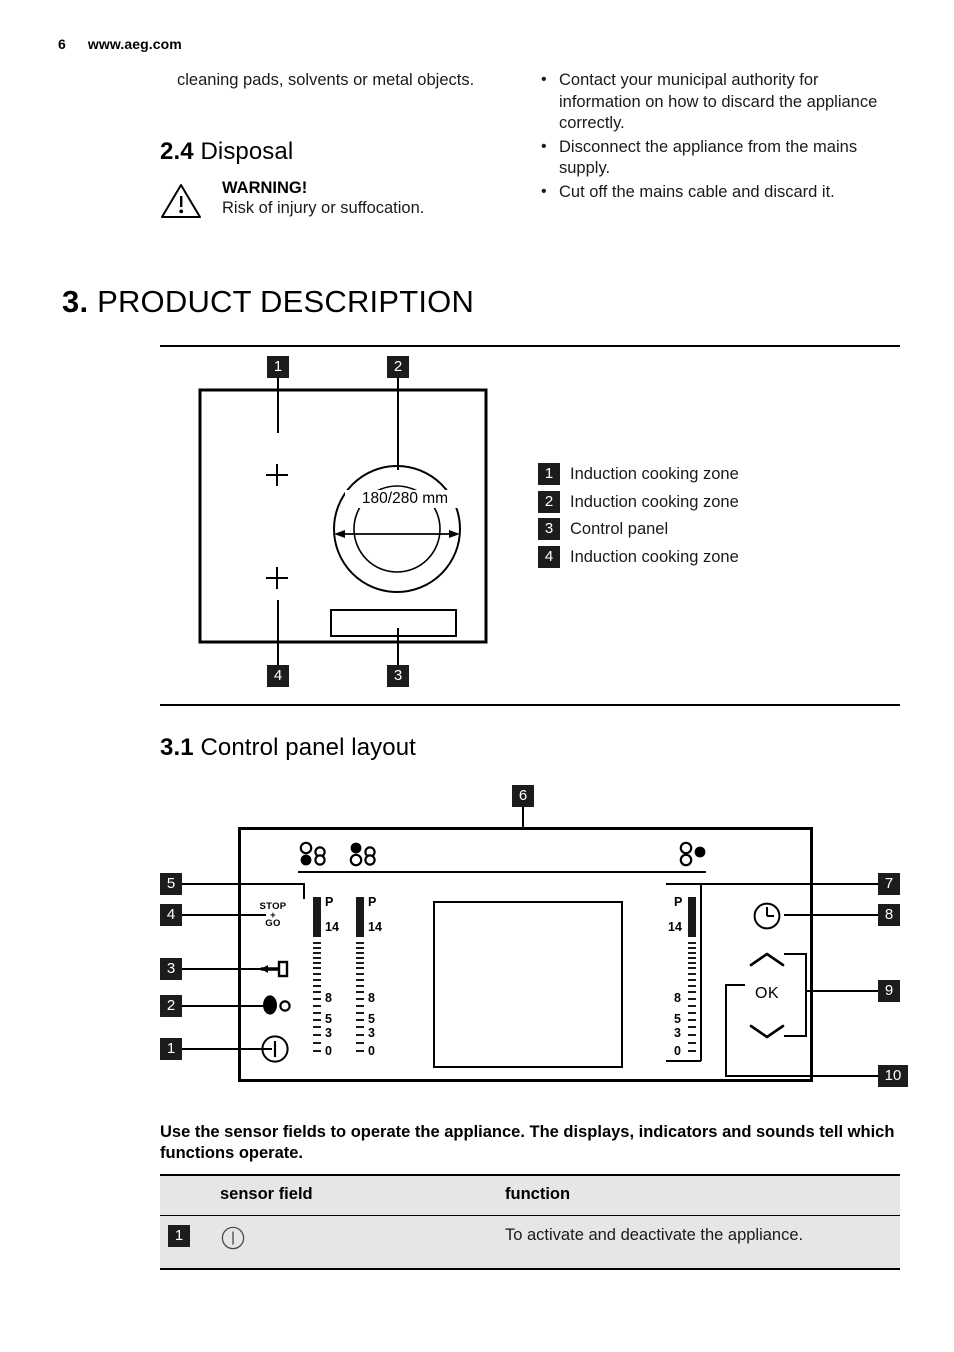  What do you see at coordinates (171, 1049) in the screenshot?
I see `cp-callout-1: 1` at bounding box center [171, 1049].